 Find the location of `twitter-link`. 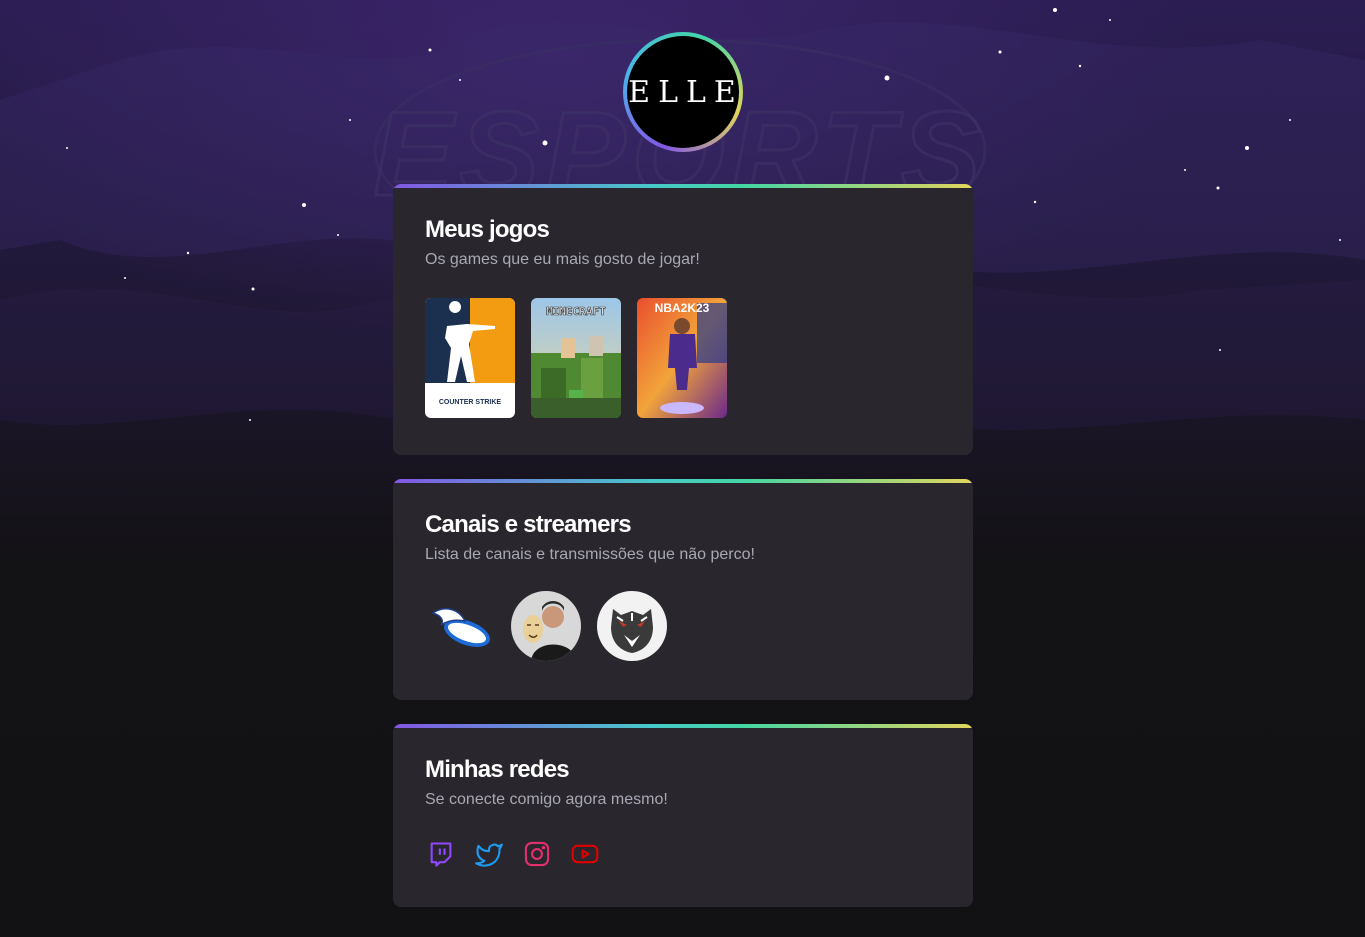

twitter-link is located at coordinates (489, 854).